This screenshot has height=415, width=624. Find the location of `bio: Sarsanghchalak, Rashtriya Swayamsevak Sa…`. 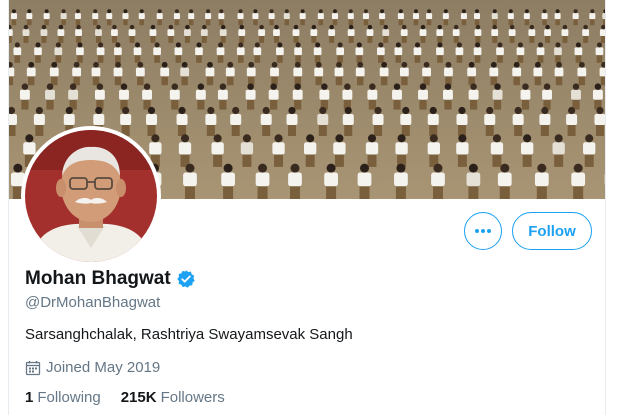

bio: Sarsanghchalak, Rashtriya Swayamsevak Sa… is located at coordinates (189, 334).